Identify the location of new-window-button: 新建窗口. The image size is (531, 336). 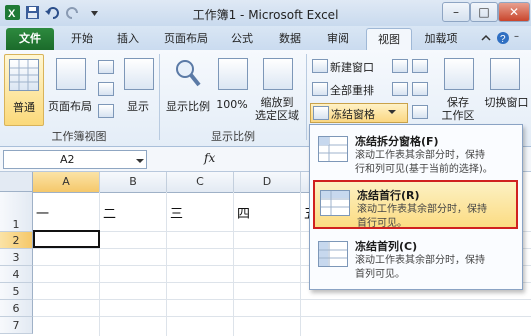
(350, 66).